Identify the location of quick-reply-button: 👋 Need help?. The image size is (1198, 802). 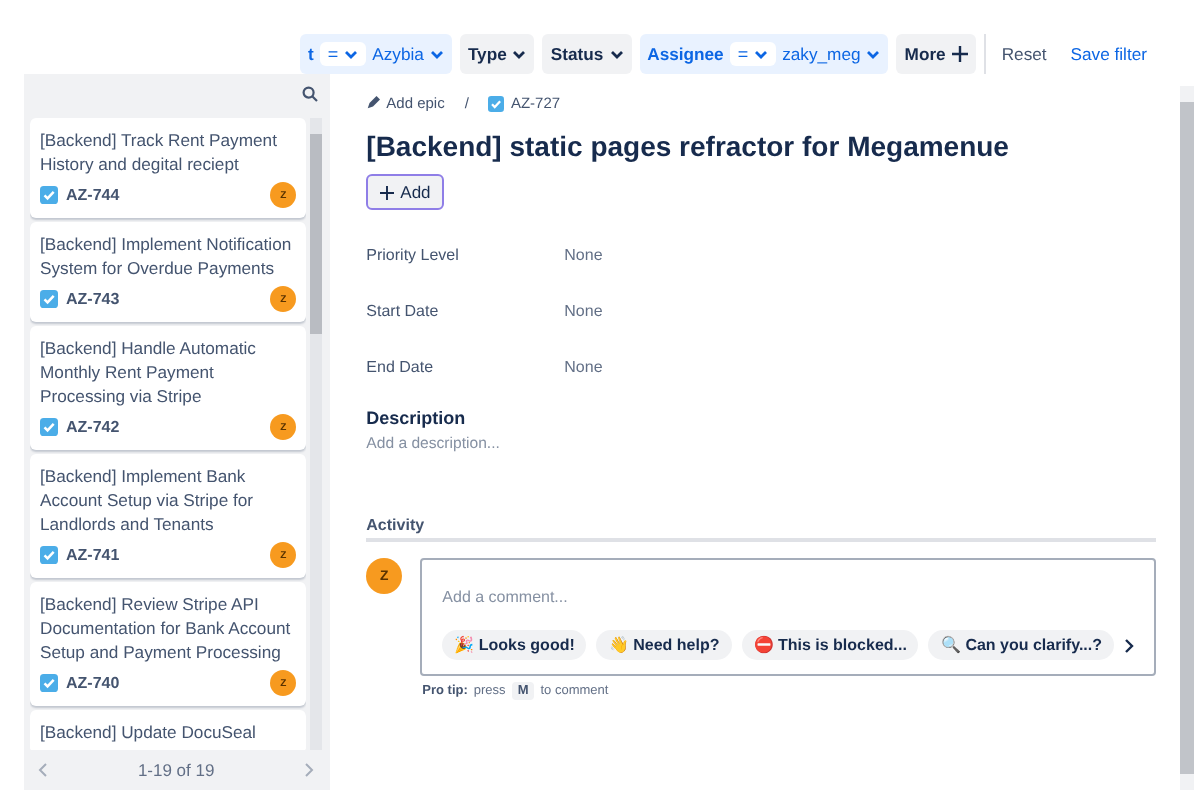
(664, 645).